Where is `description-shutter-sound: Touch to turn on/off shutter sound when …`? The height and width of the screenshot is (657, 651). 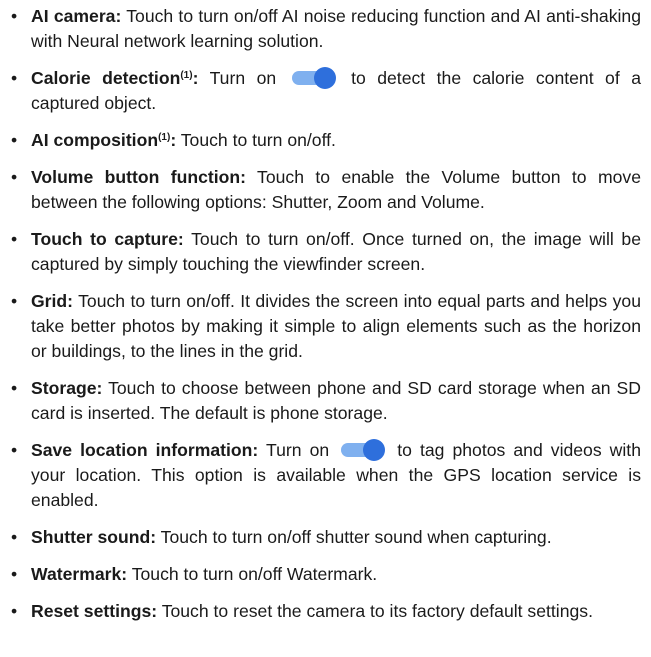
description-shutter-sound: Touch to turn on/off shutter sound when … is located at coordinates (354, 537).